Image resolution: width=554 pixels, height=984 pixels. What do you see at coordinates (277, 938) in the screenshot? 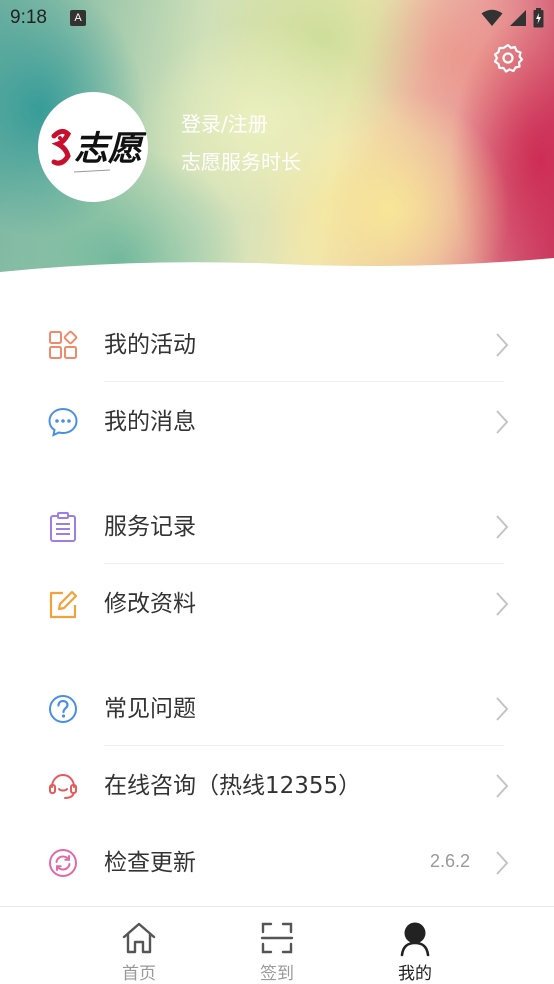
I see `scan-icon` at bounding box center [277, 938].